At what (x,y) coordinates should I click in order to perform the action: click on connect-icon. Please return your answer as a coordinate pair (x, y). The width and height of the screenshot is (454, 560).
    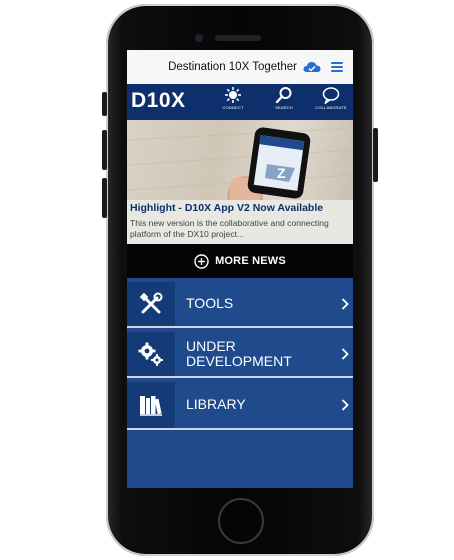
    Looking at the image, I should click on (233, 95).